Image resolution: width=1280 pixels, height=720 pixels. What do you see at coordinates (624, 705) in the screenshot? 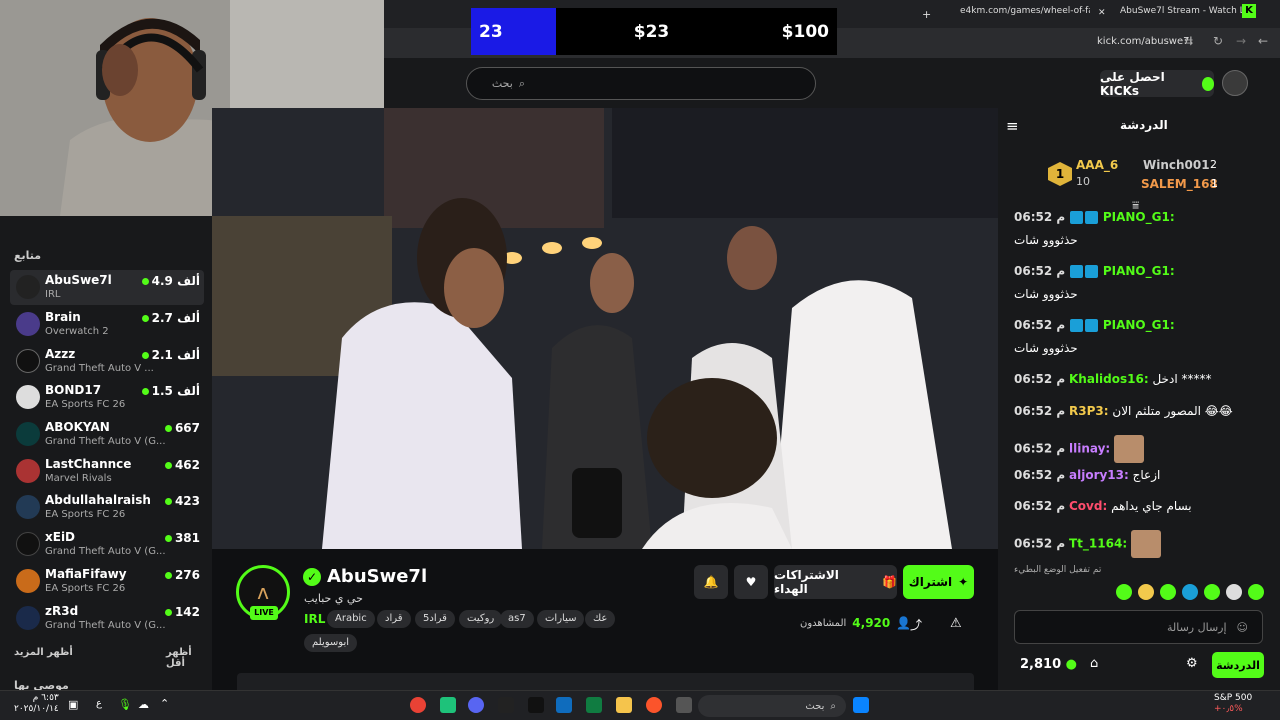
I see `folder-icon` at bounding box center [624, 705].